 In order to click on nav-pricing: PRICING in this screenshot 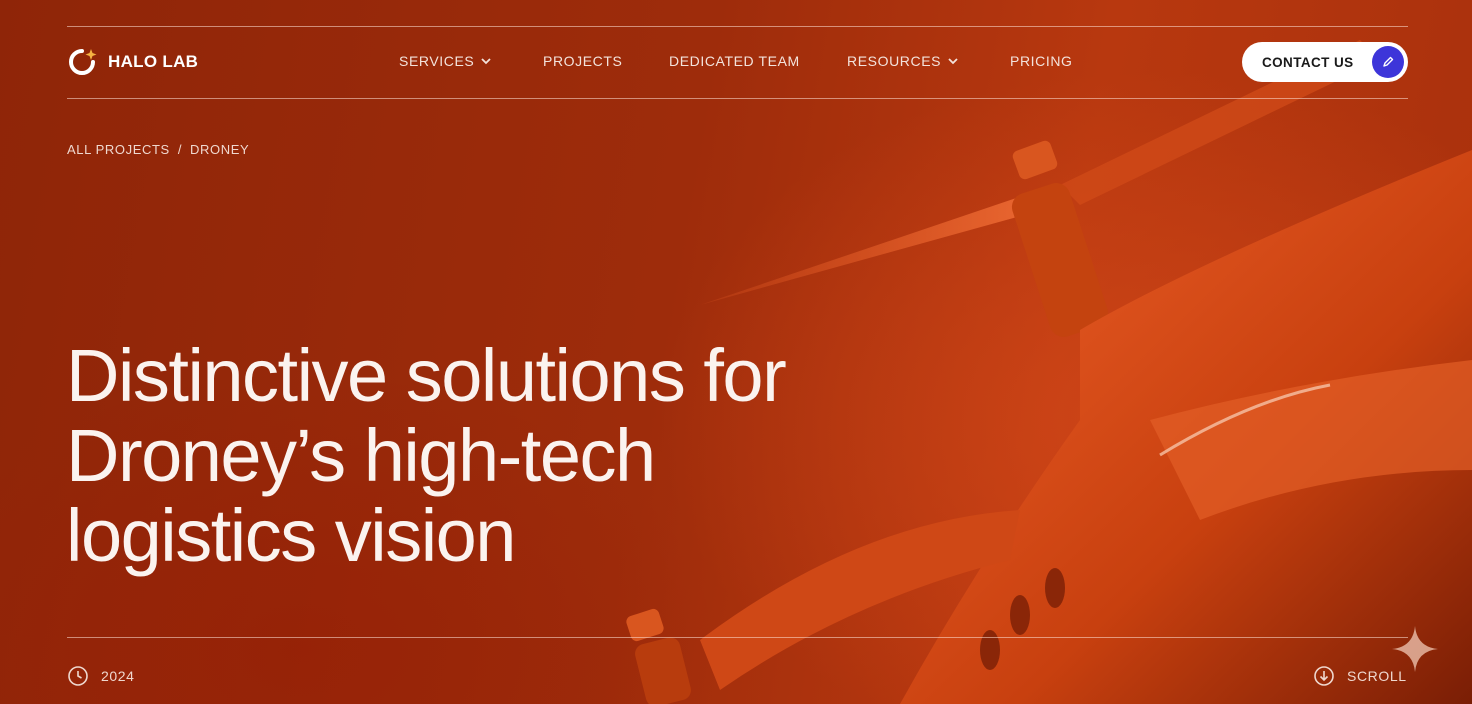, I will do `click(1041, 61)`.